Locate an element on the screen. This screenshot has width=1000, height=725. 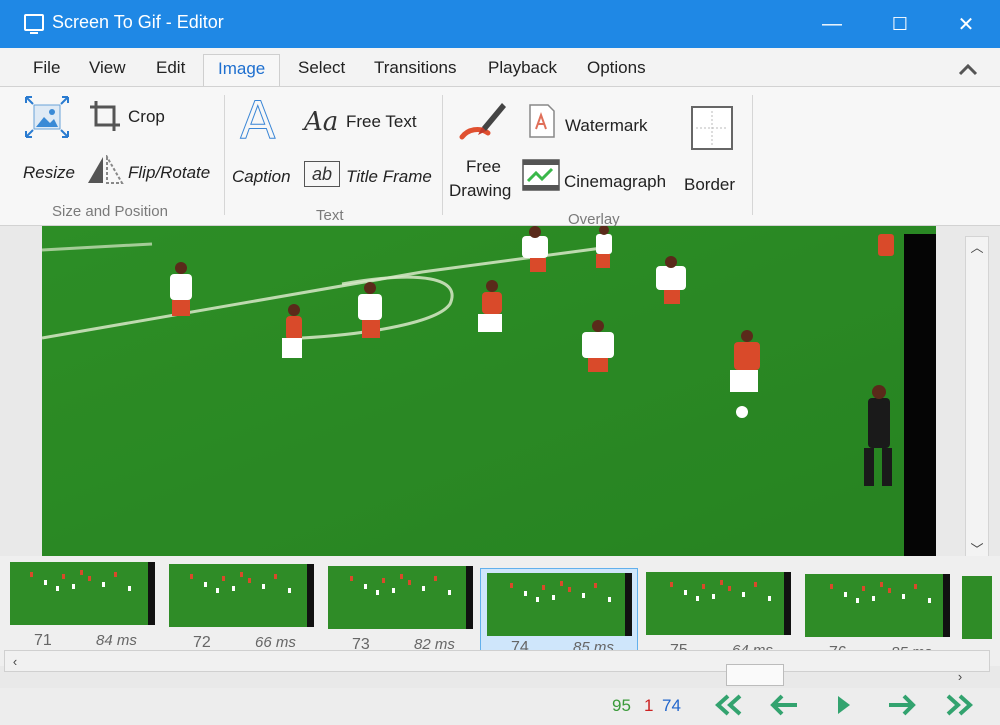
tab-transitions: Transitions is located at coordinates (415, 68).